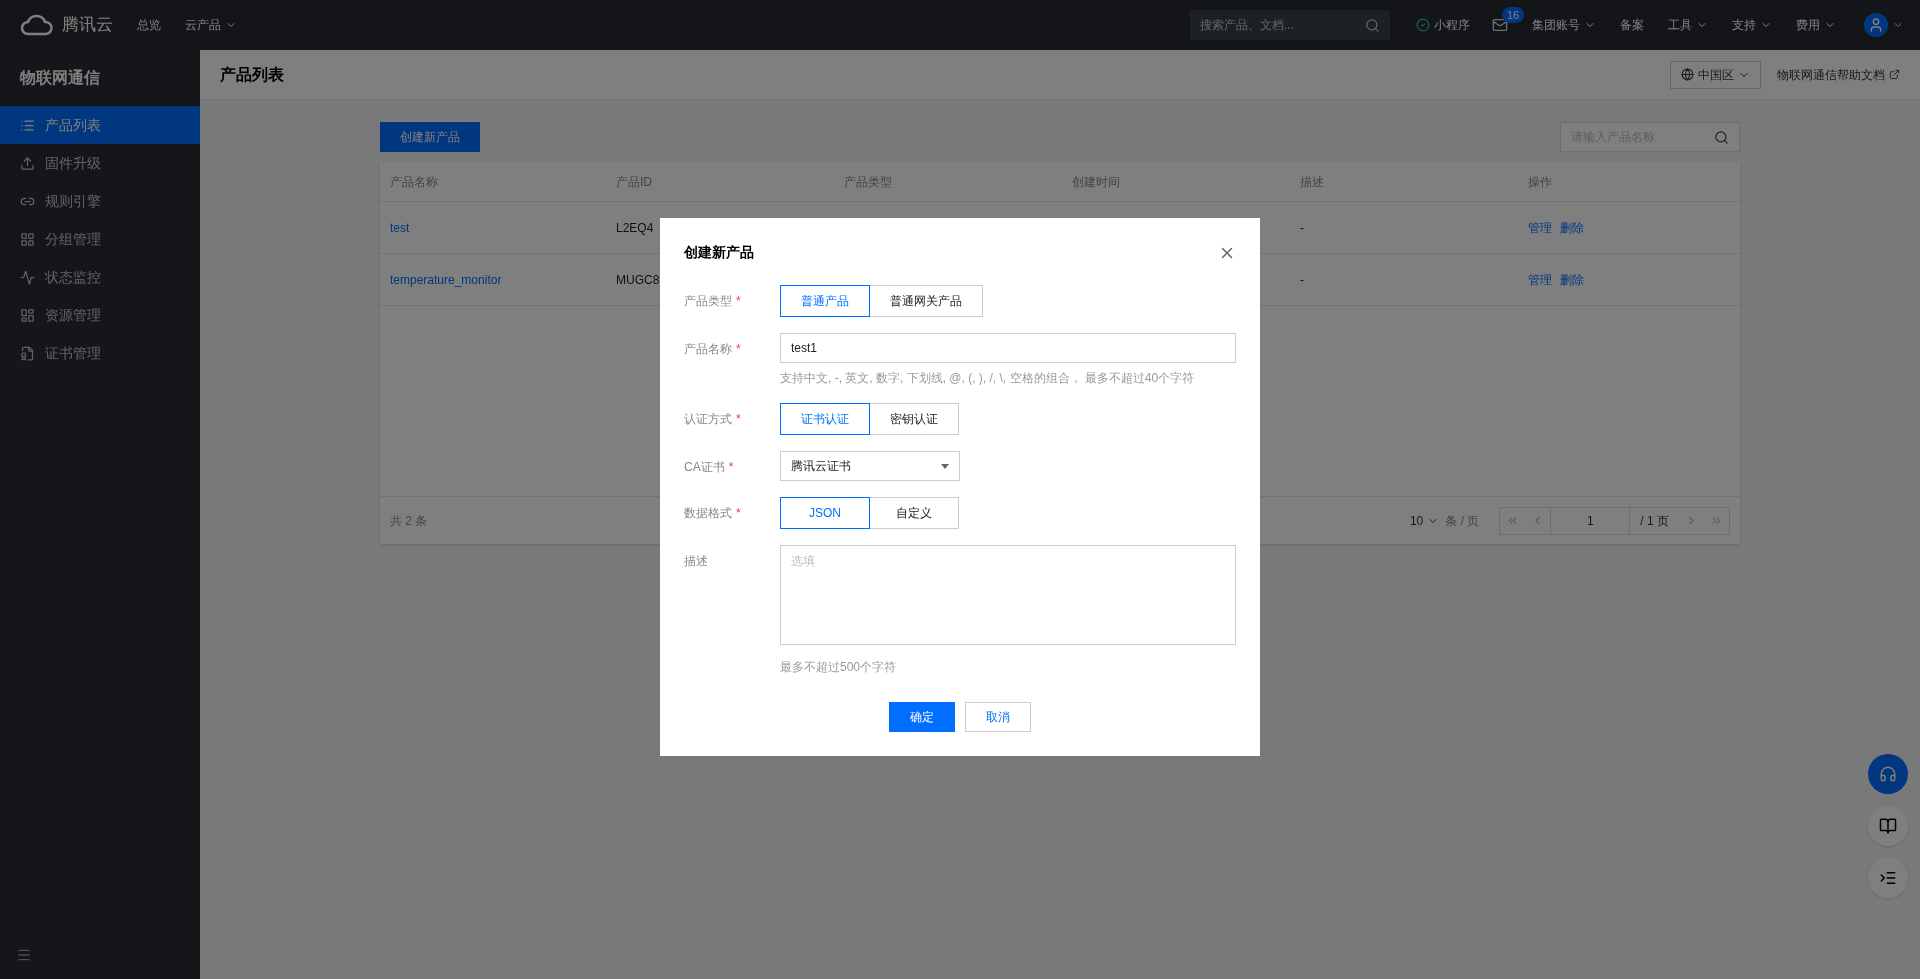 This screenshot has height=979, width=1920. What do you see at coordinates (100, 277) in the screenshot?
I see `sidebar-item: 状态监控` at bounding box center [100, 277].